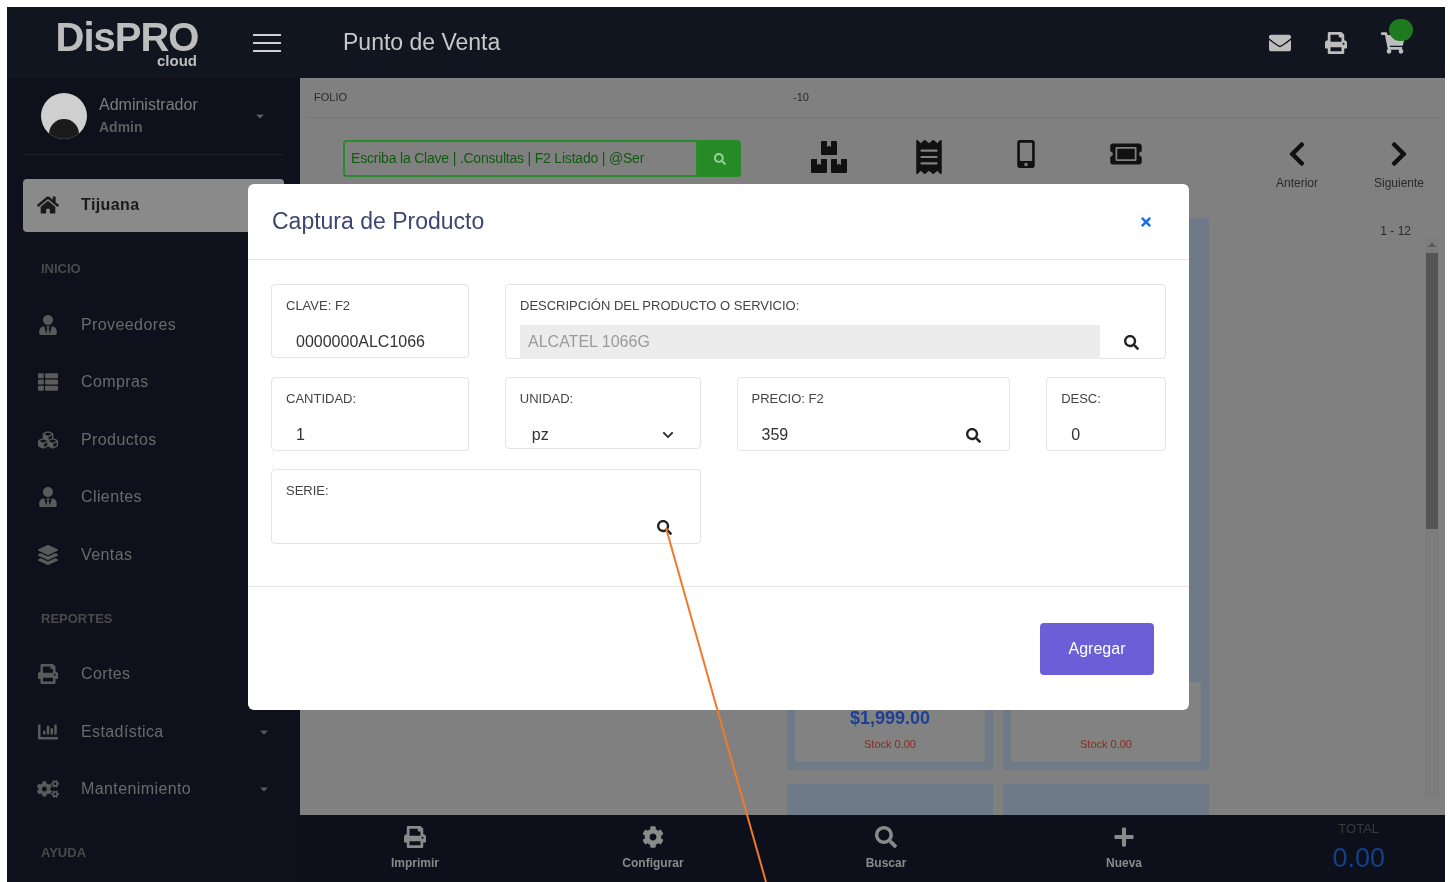  I want to click on gears-icon, so click(48, 789).